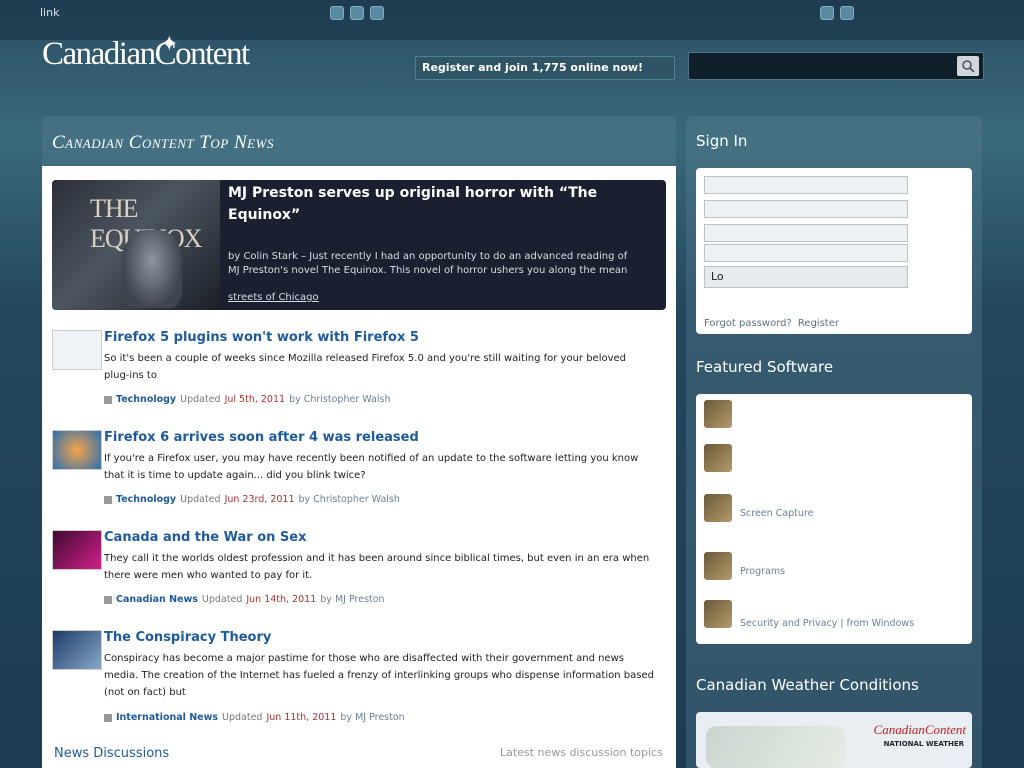 This screenshot has height=768, width=1024. I want to click on top-news-heading: Canadian Content Top News, so click(163, 142).